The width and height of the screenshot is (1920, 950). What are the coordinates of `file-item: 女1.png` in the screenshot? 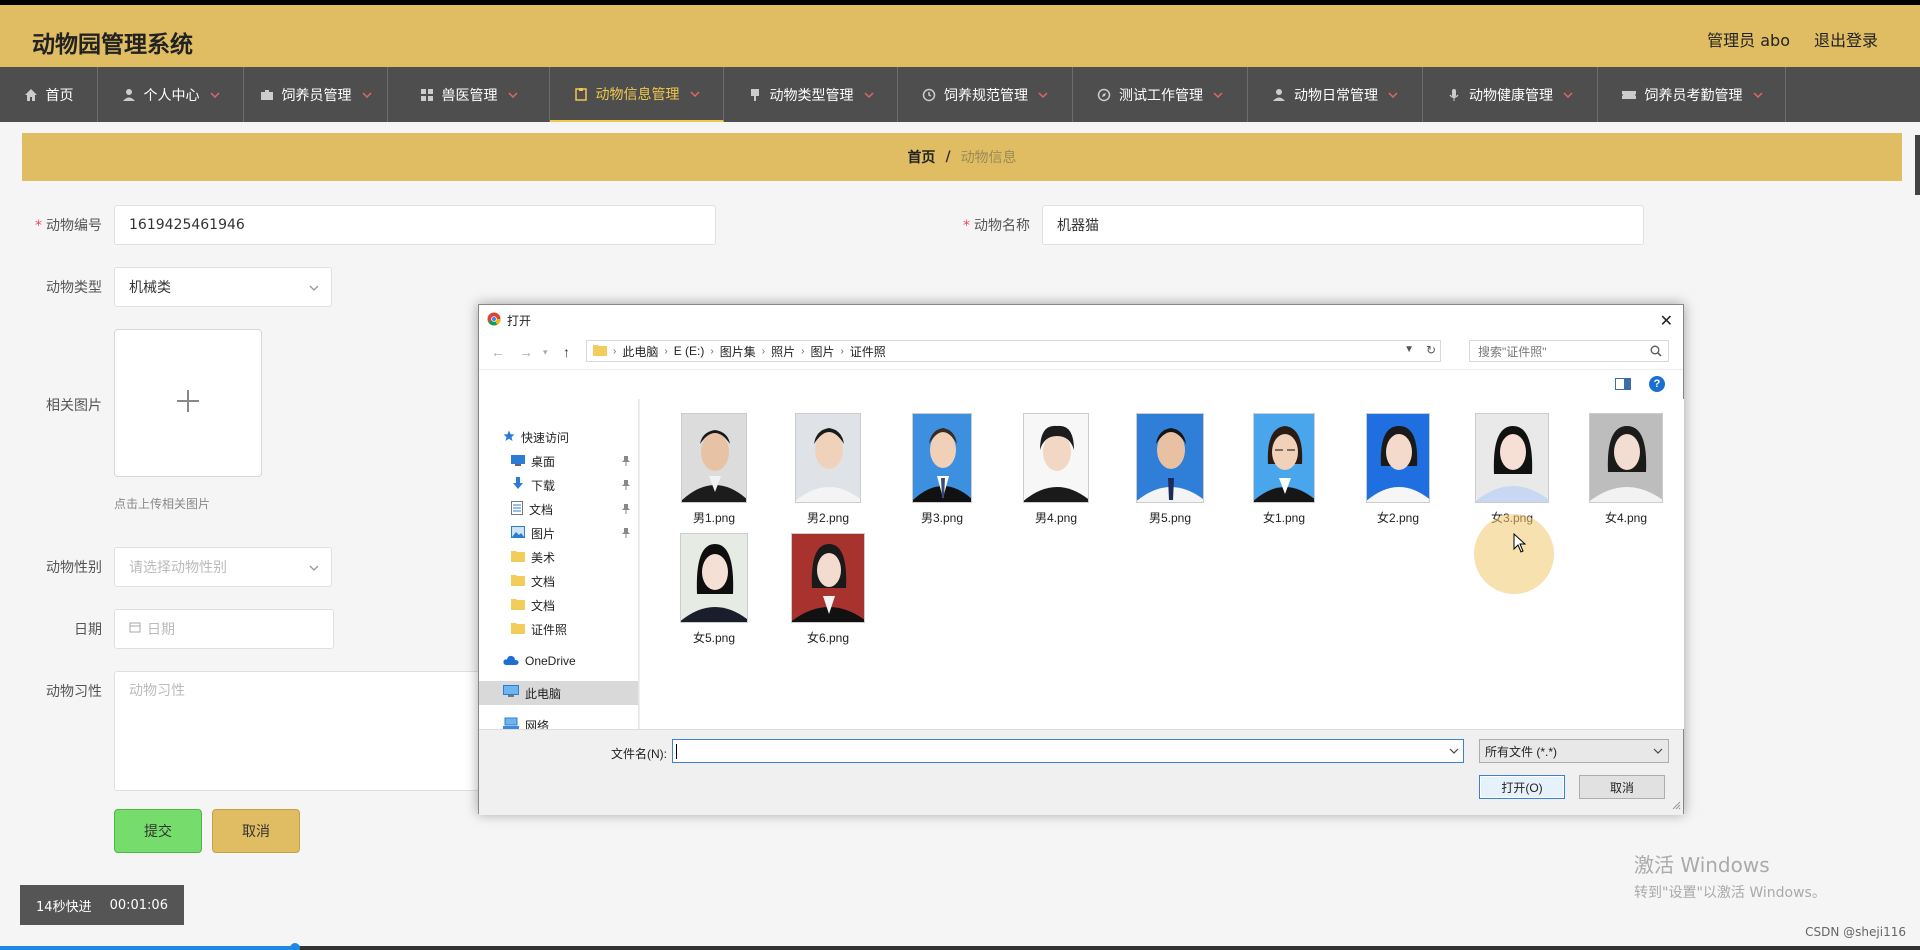 It's located at (1284, 472).